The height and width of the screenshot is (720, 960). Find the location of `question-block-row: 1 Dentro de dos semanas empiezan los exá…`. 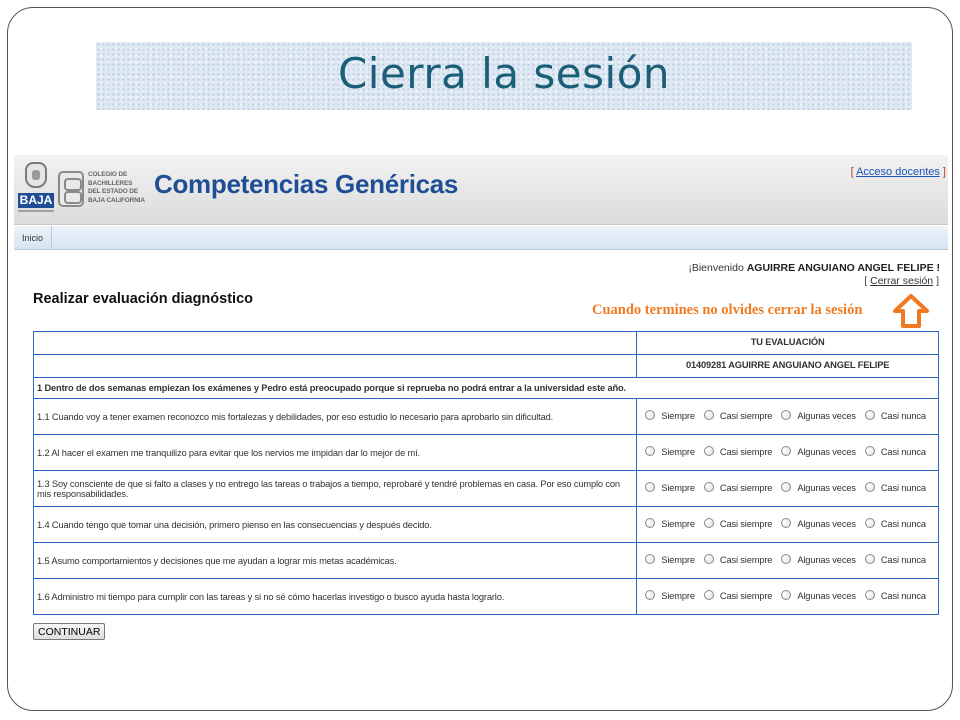

question-block-row: 1 Dentro de dos semanas empiezan los exá… is located at coordinates (486, 388).